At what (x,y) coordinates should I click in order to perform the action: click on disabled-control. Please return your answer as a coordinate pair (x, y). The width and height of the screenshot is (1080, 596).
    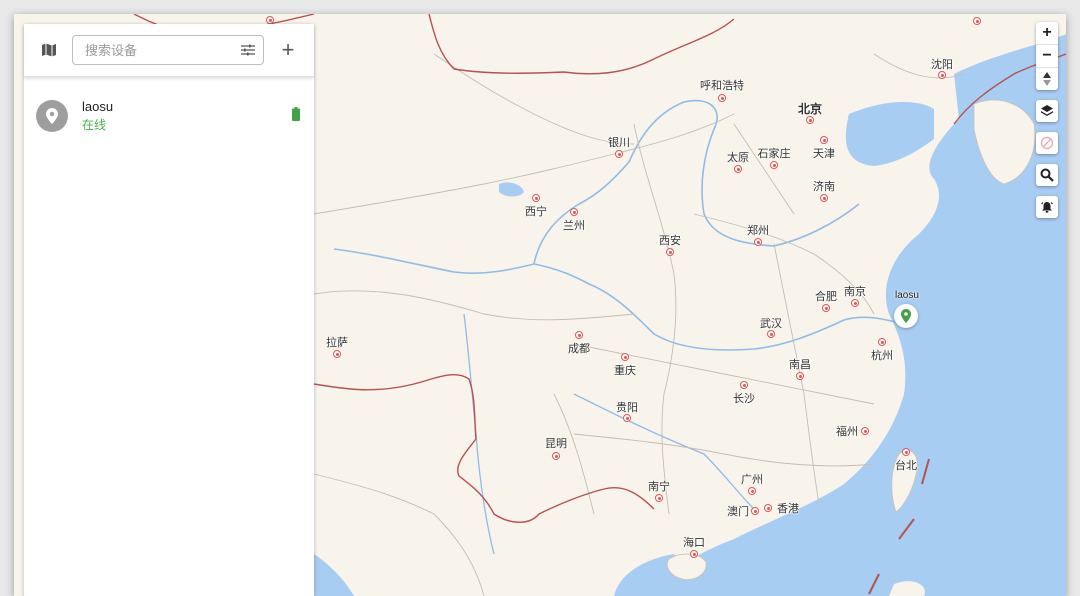
    Looking at the image, I should click on (1047, 143).